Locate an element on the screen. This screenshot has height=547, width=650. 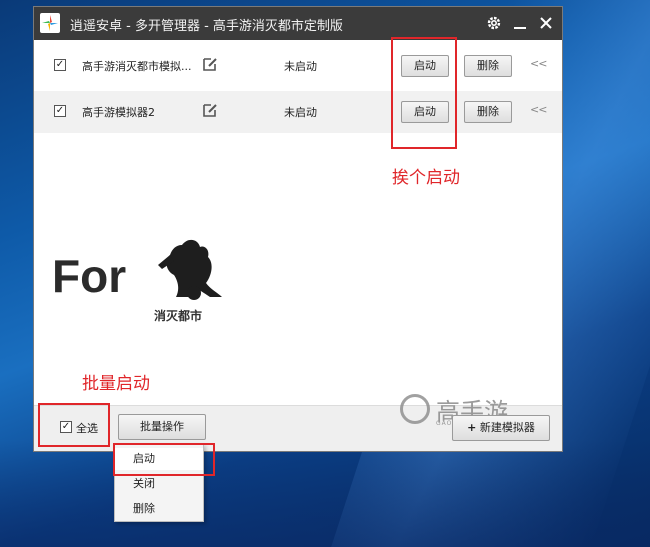
emulator-name: 高手游模拟器2 is located at coordinates (118, 112).